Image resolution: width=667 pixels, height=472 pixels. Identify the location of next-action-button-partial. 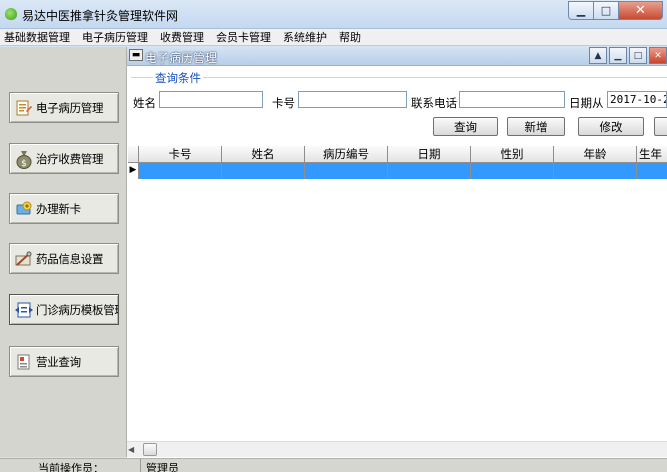
(660, 126).